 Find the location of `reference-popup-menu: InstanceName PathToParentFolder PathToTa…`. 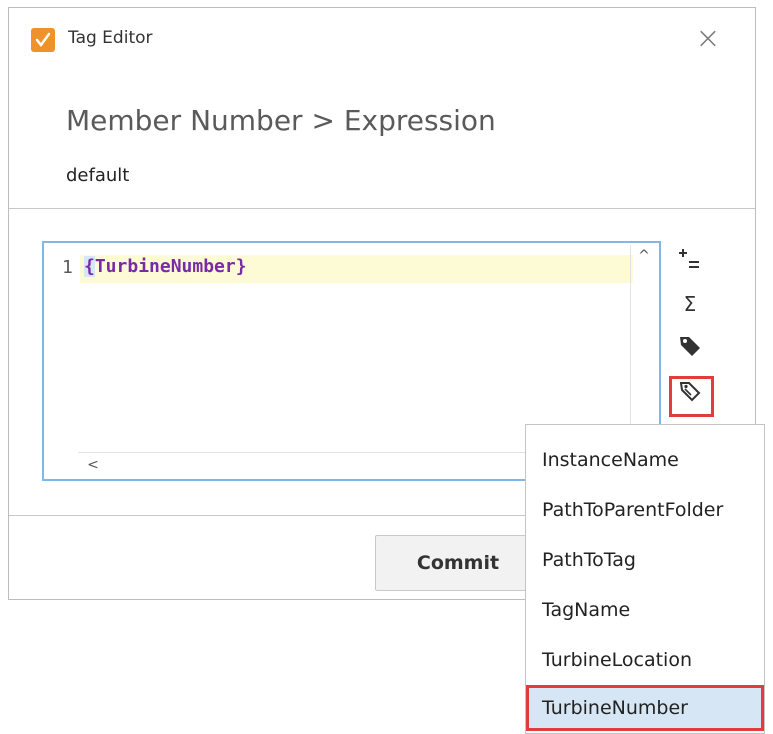

reference-popup-menu: InstanceName PathToParentFolder PathToTa… is located at coordinates (645, 579).